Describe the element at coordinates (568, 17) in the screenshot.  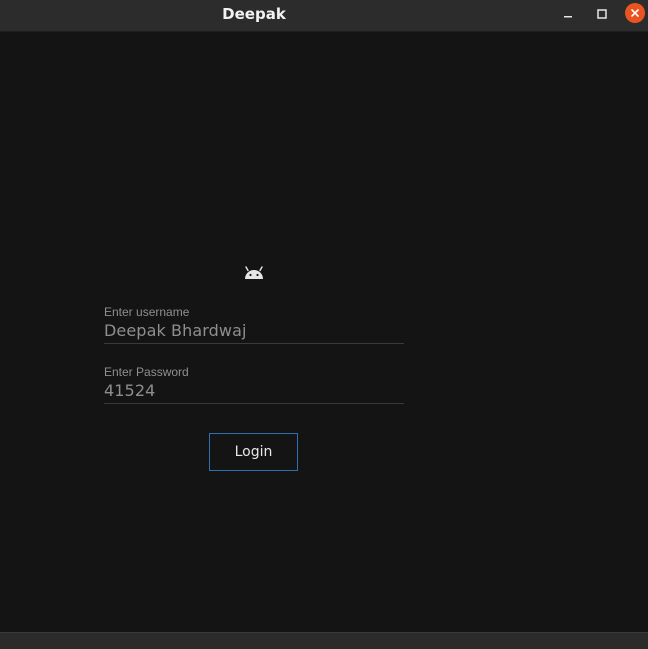
I see `minimize-icon` at that location.